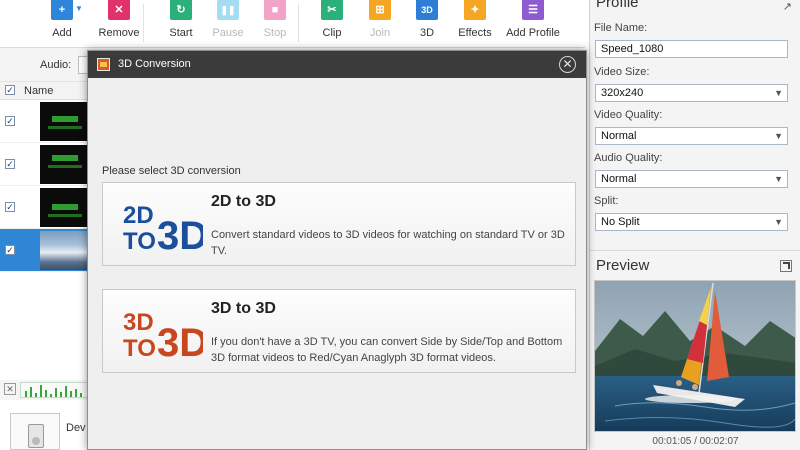  Describe the element at coordinates (695, 250) in the screenshot. I see `divider` at that location.